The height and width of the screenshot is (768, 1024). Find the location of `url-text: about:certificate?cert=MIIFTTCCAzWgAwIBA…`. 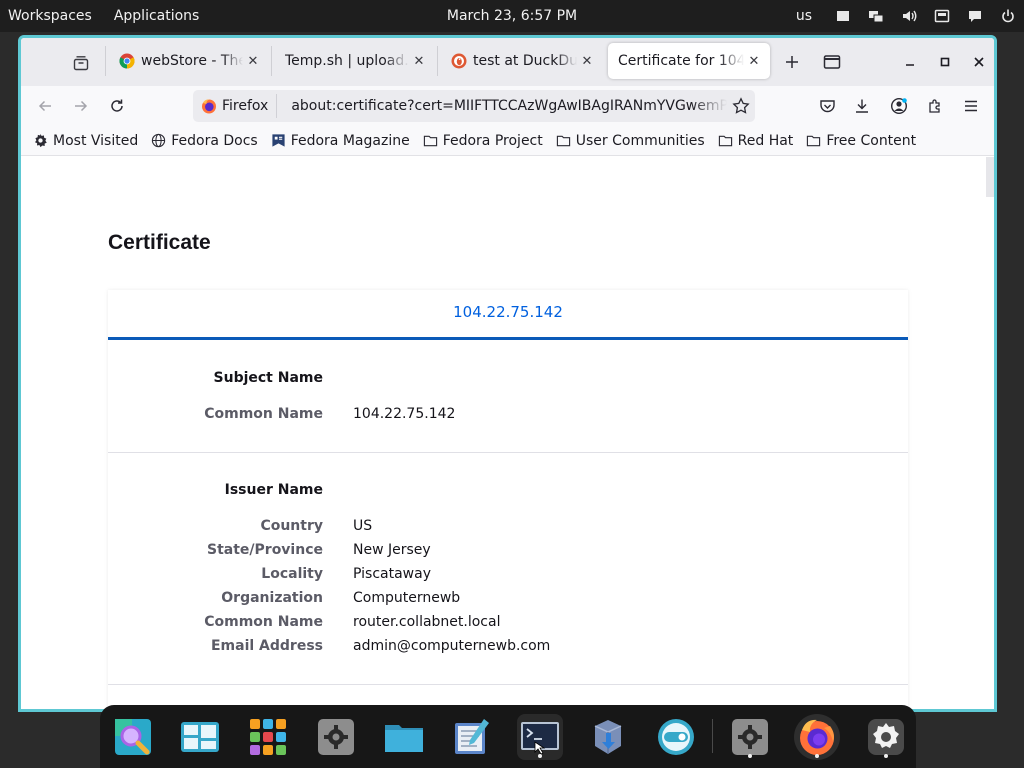

url-text: about:certificate?cert=MIIFTTCCAzWgAwIBA… is located at coordinates (502, 106).